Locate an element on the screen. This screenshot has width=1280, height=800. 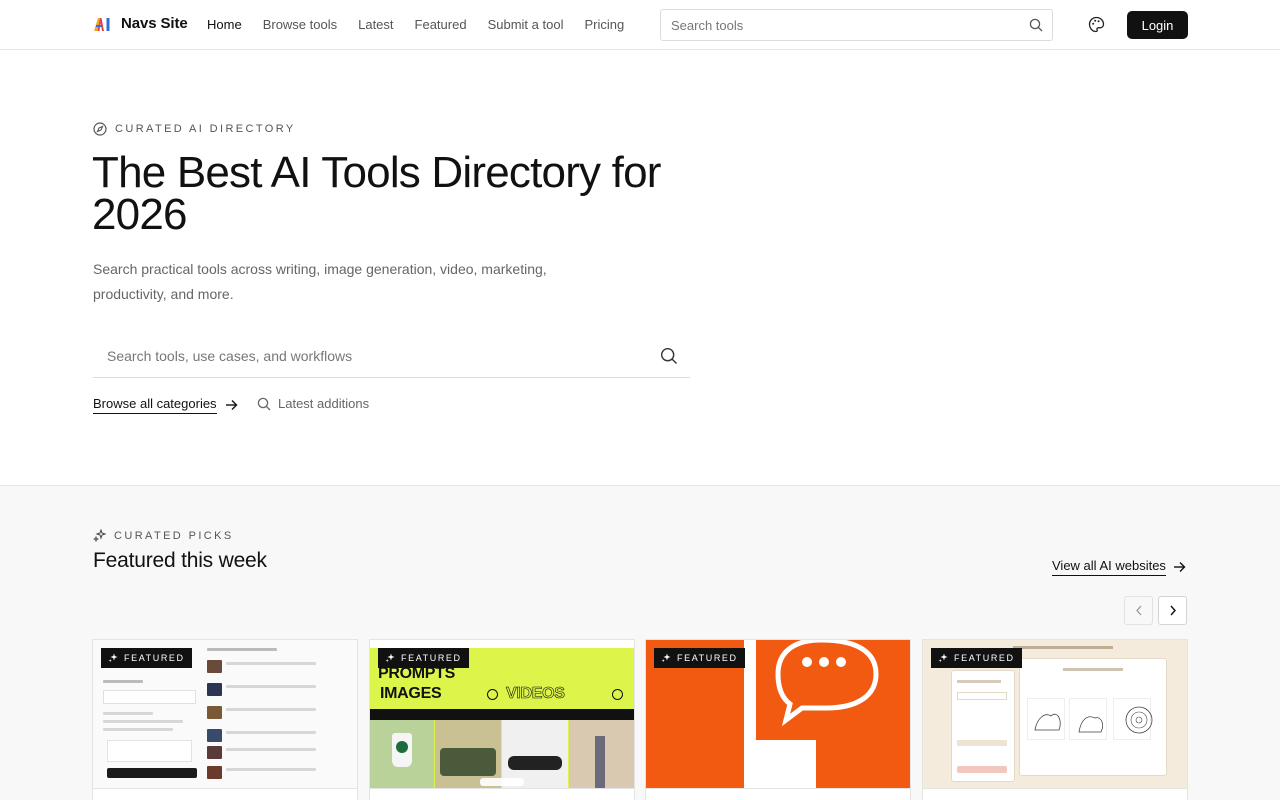
nav-pricing: Pricing is located at coordinates (604, 24).